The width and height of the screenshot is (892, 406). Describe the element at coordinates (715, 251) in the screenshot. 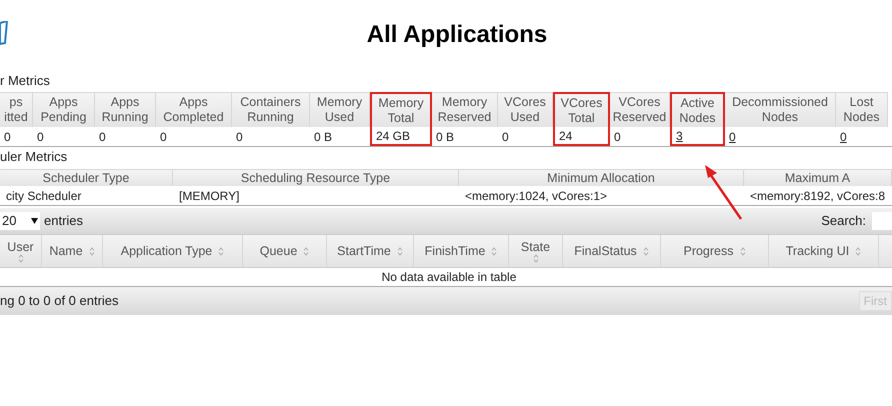

I see `column-header: Progress` at that location.